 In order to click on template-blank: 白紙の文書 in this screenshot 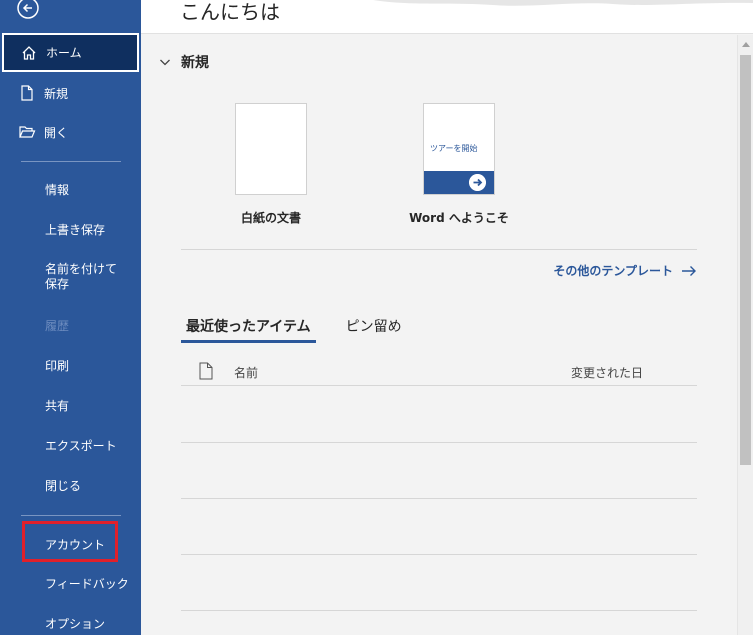, I will do `click(271, 164)`.